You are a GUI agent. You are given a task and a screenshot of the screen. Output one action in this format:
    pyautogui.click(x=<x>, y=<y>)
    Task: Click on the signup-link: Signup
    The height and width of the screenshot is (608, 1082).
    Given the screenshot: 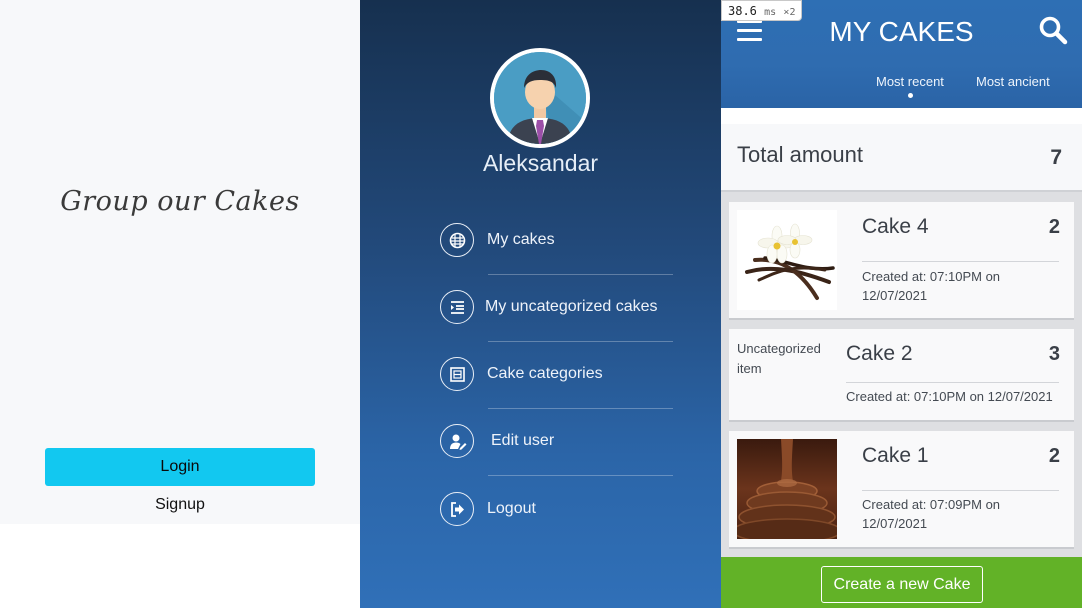 What is the action you would take?
    pyautogui.click(x=180, y=505)
    